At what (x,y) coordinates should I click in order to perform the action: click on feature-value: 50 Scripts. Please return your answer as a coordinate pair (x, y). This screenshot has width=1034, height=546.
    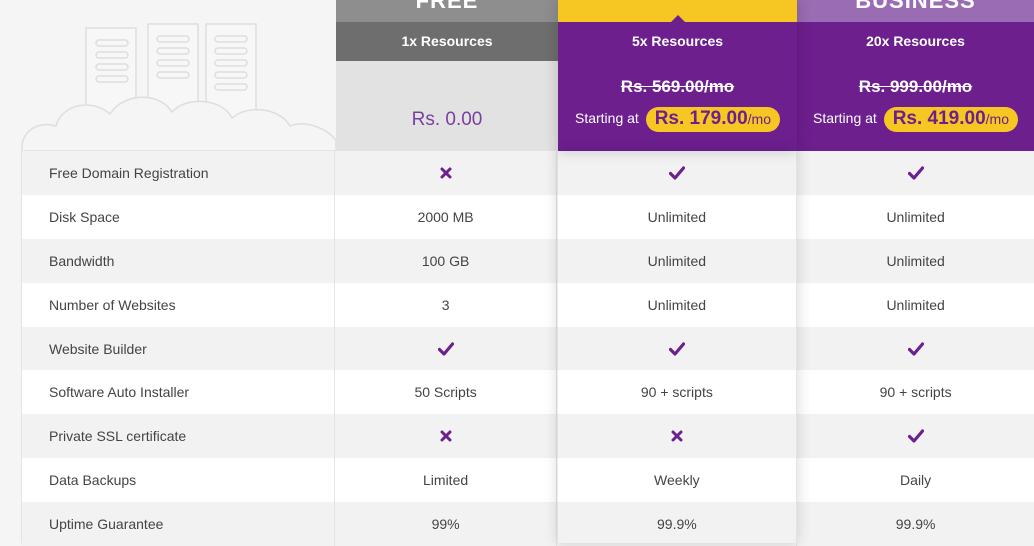
    Looking at the image, I should click on (446, 392).